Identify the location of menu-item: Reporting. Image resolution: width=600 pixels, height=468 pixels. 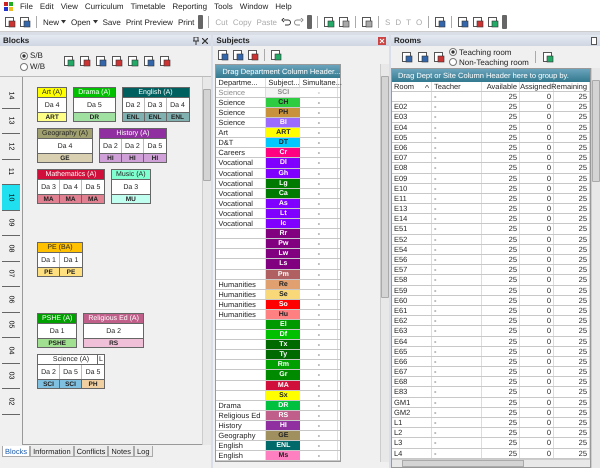
(190, 6).